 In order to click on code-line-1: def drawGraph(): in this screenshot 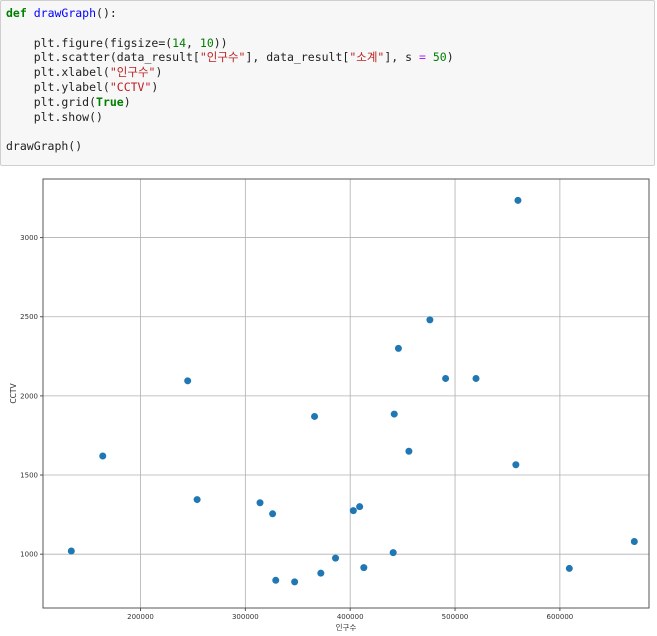, I will do `click(61, 13)`.